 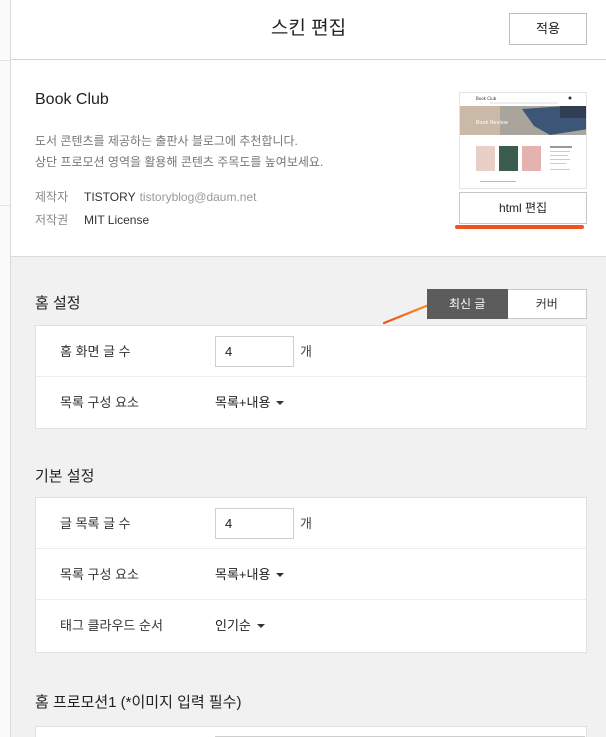 I want to click on tag-cloud-order-label: 태그 클라우드 순서, so click(x=111, y=625).